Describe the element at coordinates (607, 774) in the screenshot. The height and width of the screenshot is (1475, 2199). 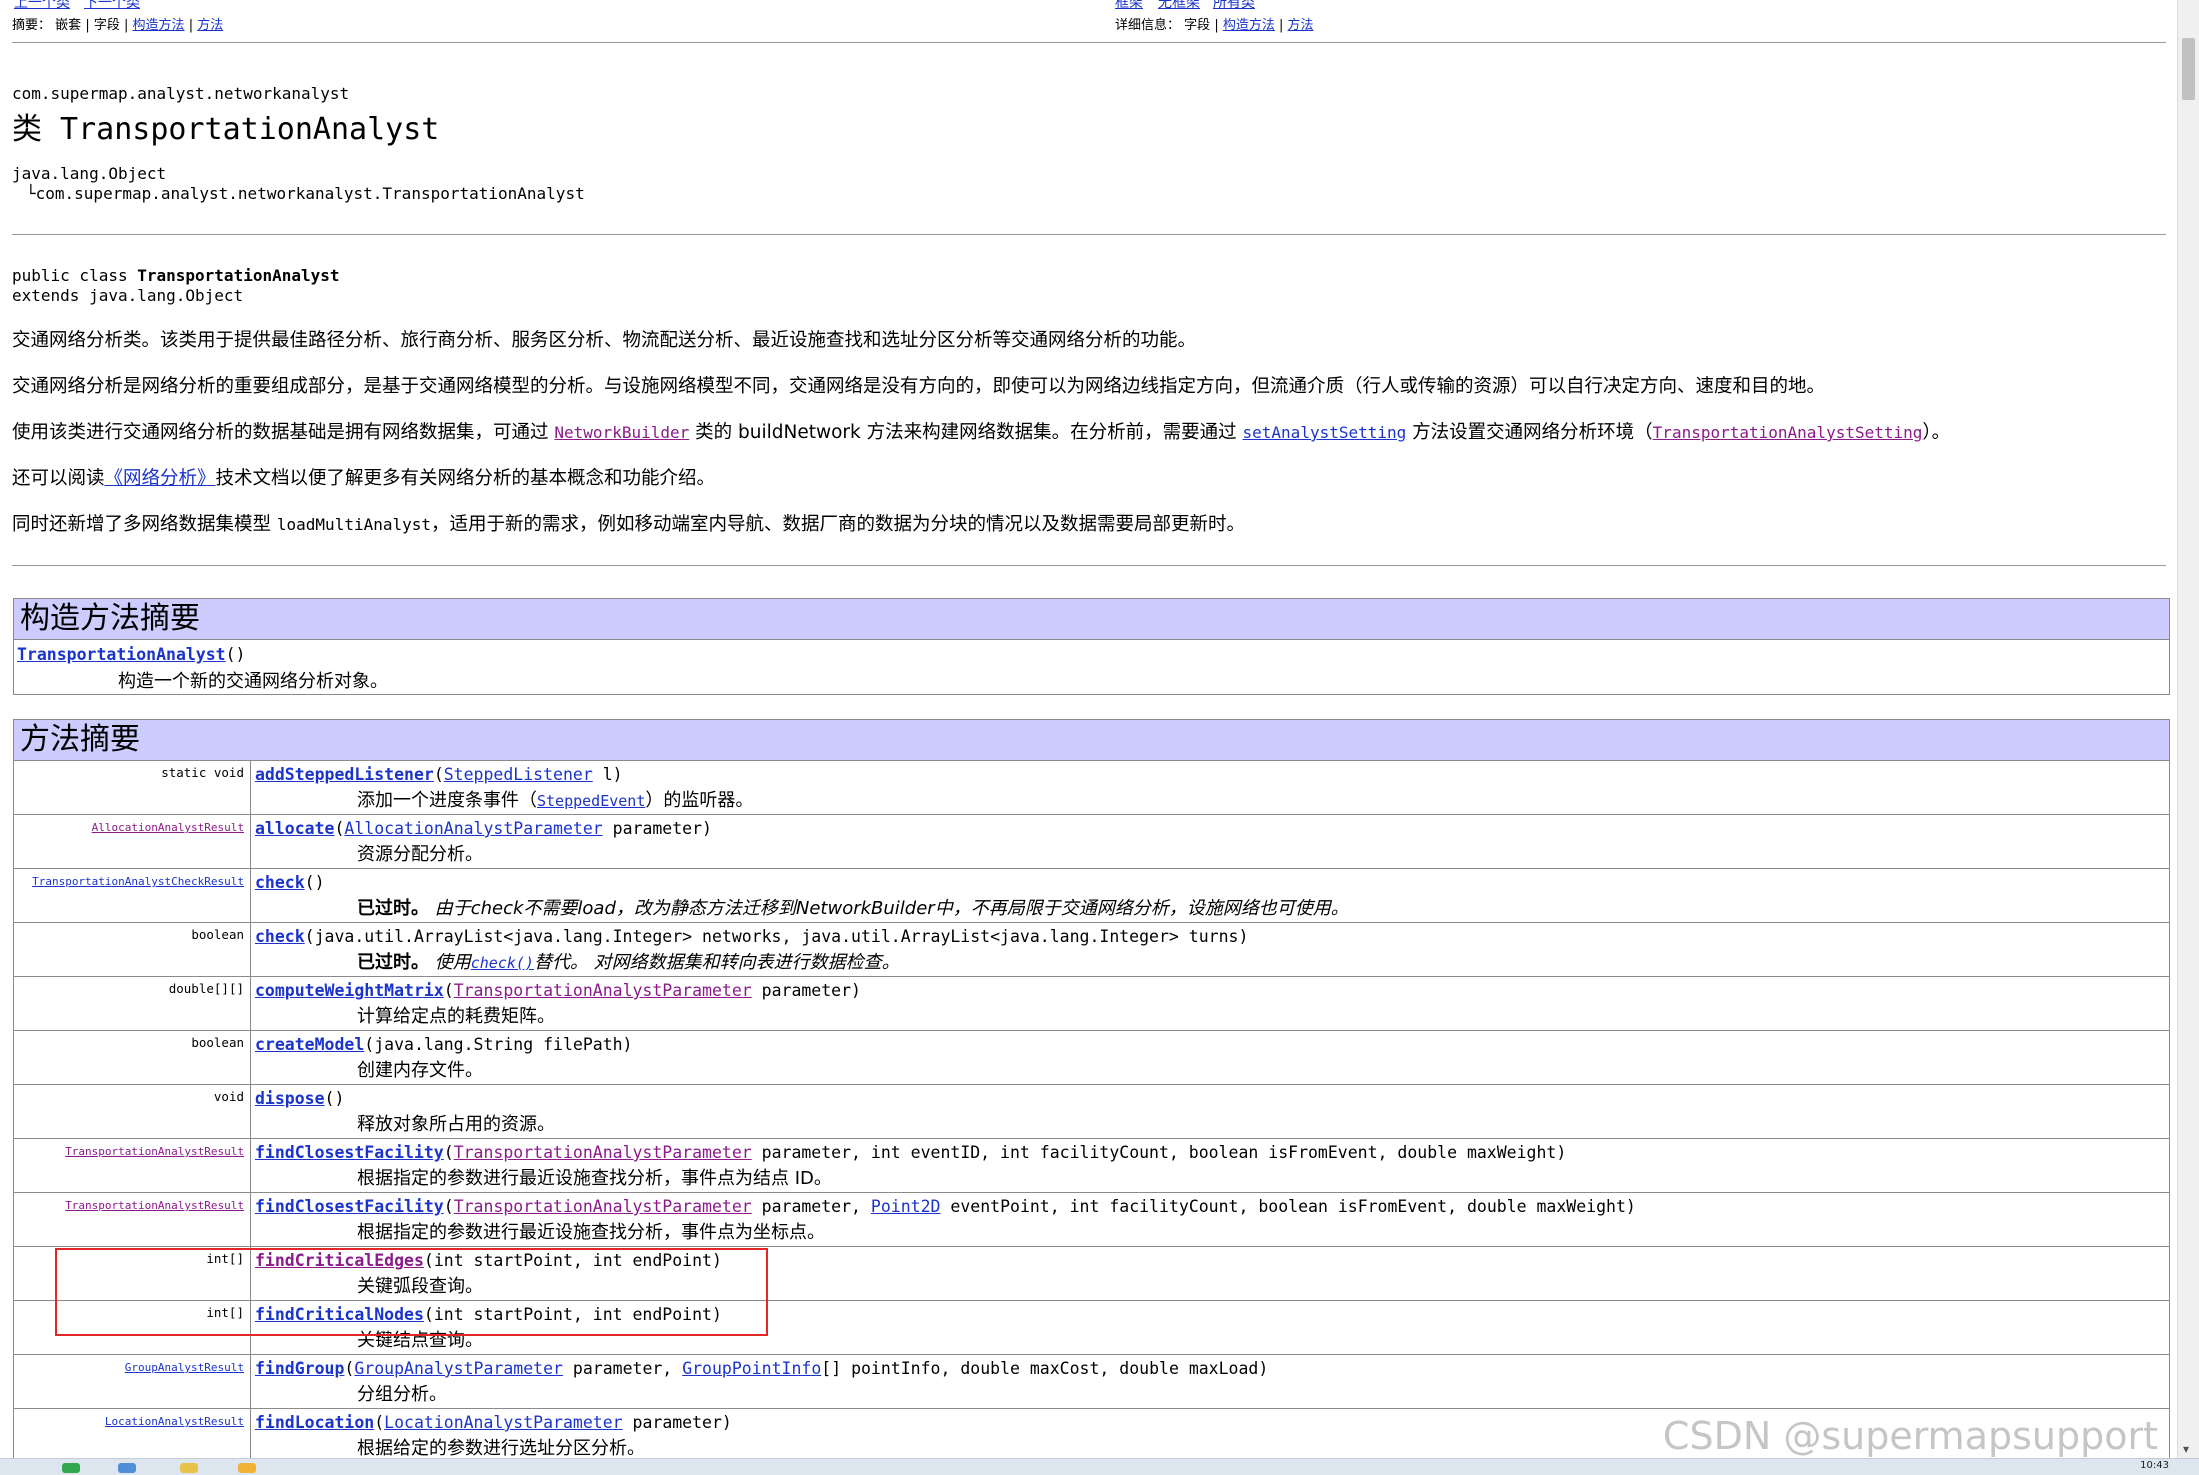
I see `param-text: l)` at that location.